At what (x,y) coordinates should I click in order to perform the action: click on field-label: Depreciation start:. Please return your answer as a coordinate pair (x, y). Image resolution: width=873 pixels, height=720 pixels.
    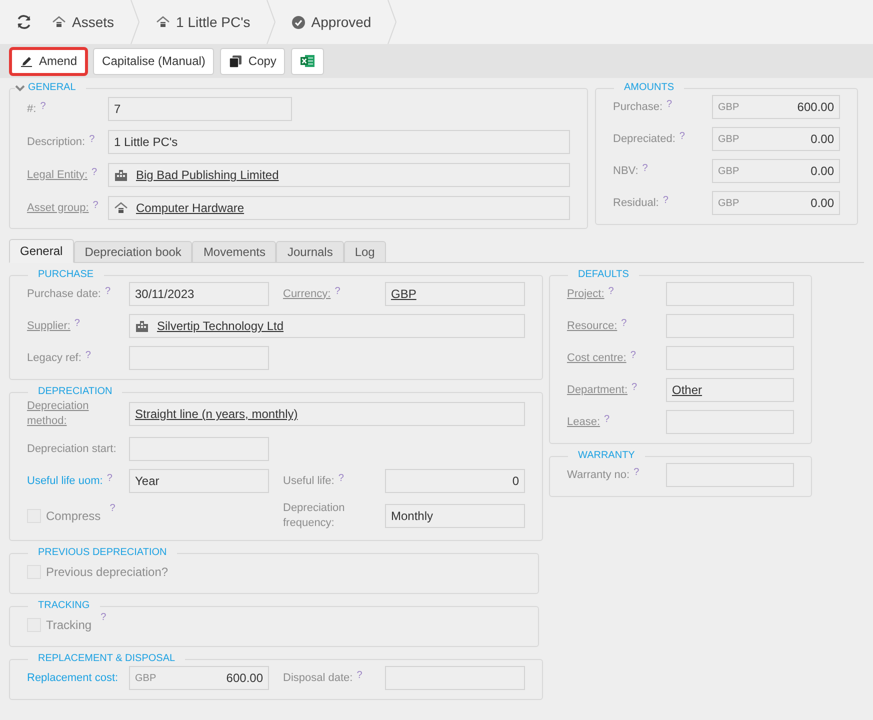
    Looking at the image, I should click on (71, 449).